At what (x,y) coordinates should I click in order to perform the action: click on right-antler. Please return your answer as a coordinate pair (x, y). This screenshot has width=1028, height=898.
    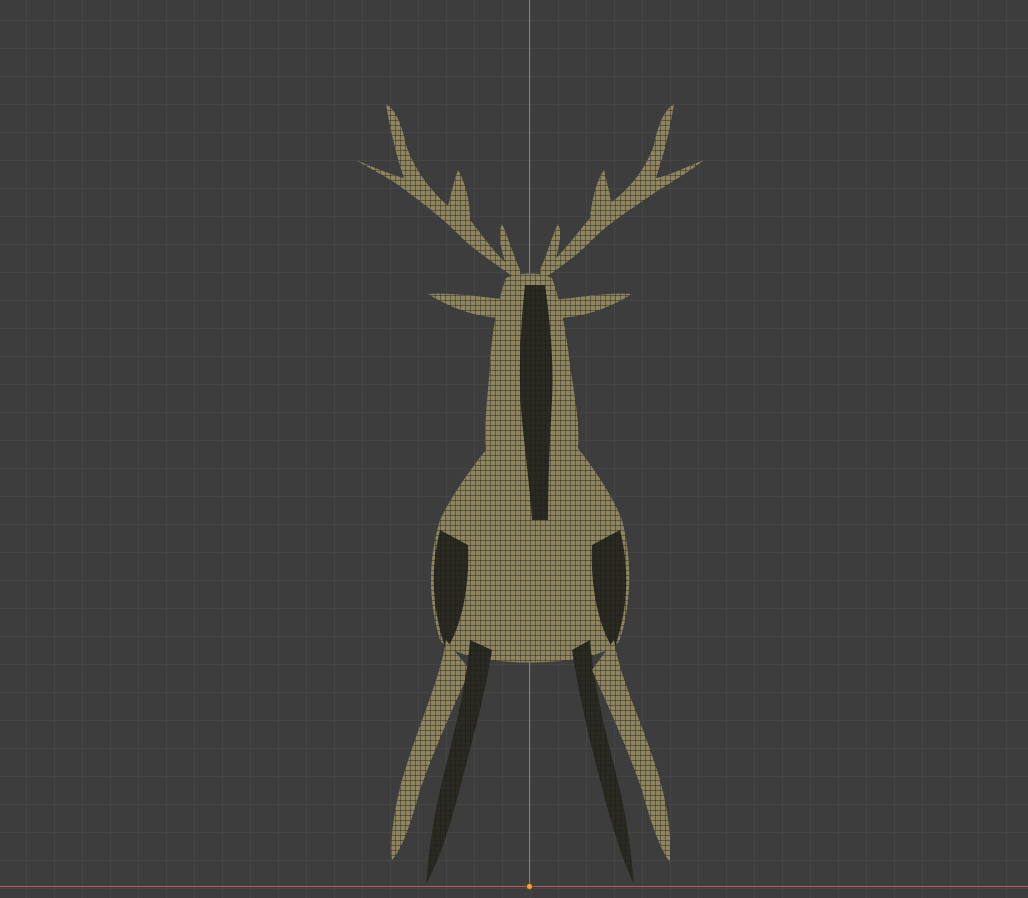
    Looking at the image, I should click on (622, 193).